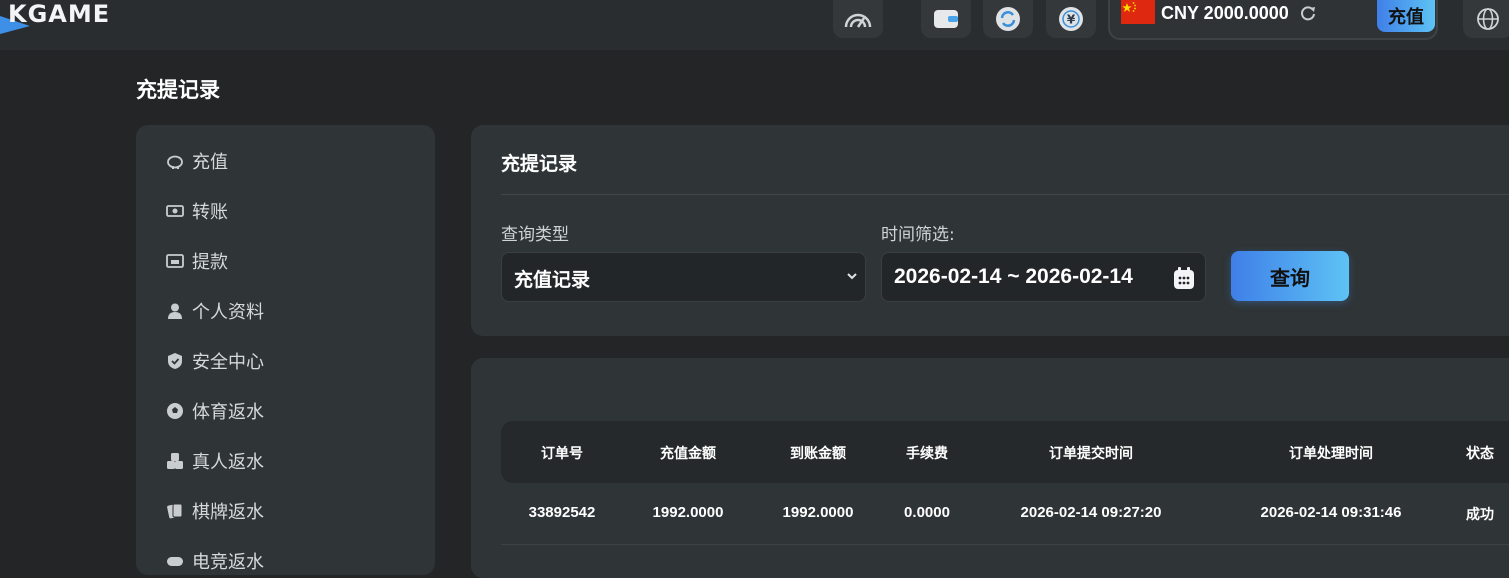 The width and height of the screenshot is (1509, 578). What do you see at coordinates (210, 162) in the screenshot?
I see `sidebar-item-label: 充值` at bounding box center [210, 162].